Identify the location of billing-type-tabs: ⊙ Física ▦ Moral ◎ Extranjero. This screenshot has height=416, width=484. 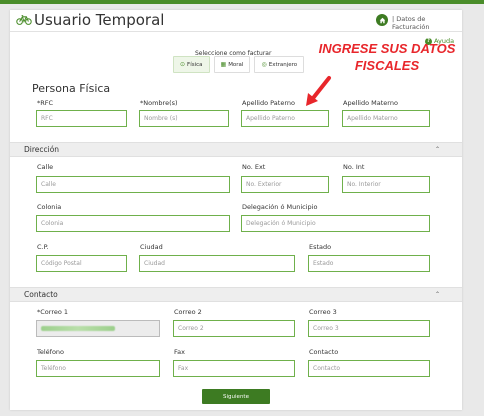
(239, 64).